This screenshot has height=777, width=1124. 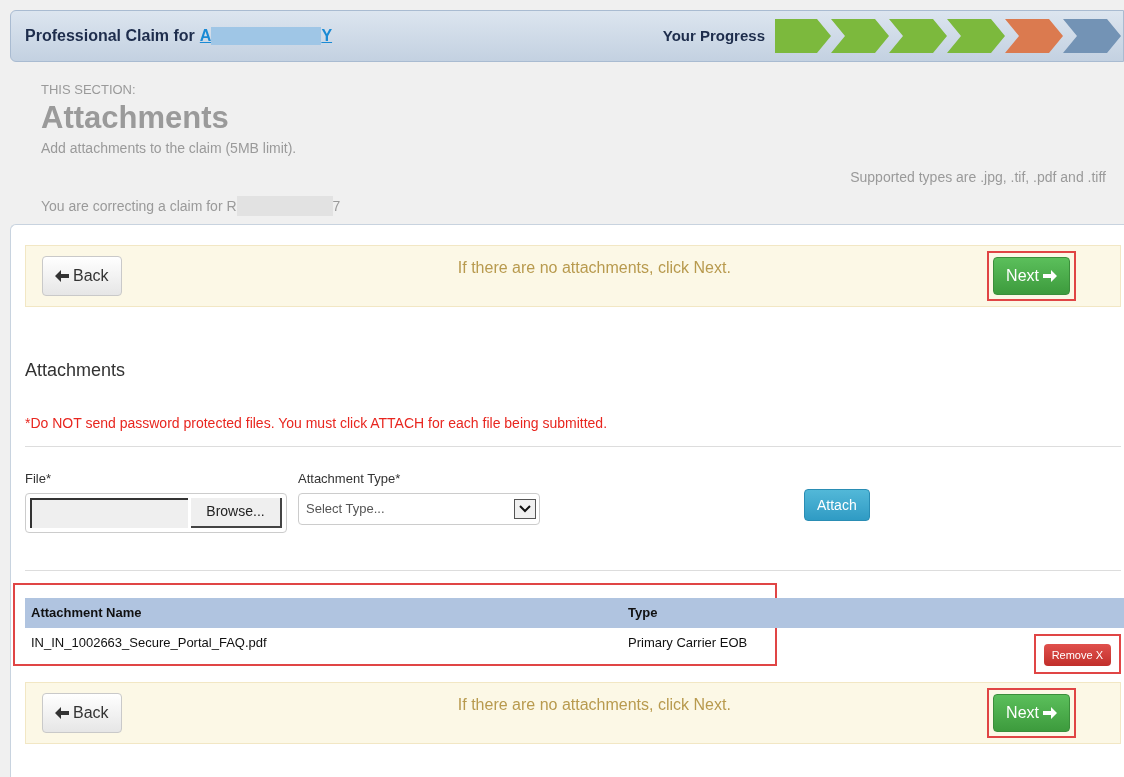 I want to click on section-title: Attachments, so click(x=135, y=117).